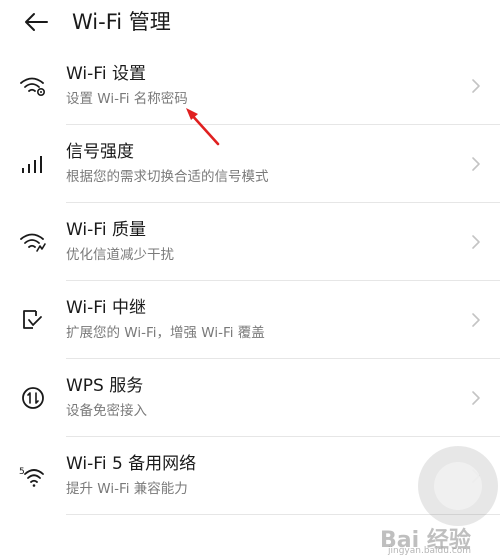  What do you see at coordinates (33, 242) in the screenshot?
I see `wifi-quality-icon` at bounding box center [33, 242].